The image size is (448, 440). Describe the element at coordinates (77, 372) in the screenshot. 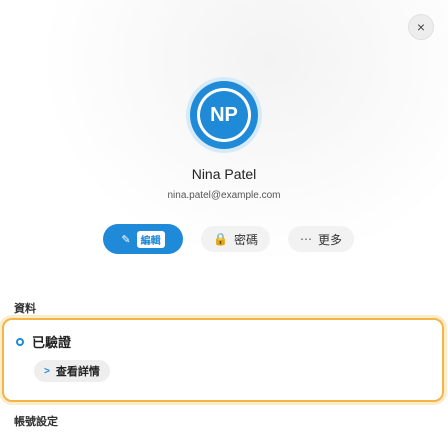

I see `view-details-label: 查看詳情` at that location.